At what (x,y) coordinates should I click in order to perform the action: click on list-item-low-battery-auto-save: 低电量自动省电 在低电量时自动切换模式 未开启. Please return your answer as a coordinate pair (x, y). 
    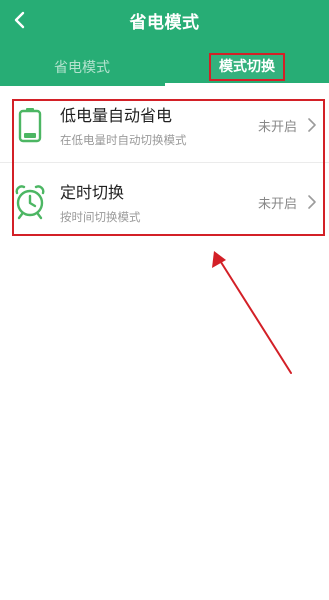
    Looking at the image, I should click on (164, 124).